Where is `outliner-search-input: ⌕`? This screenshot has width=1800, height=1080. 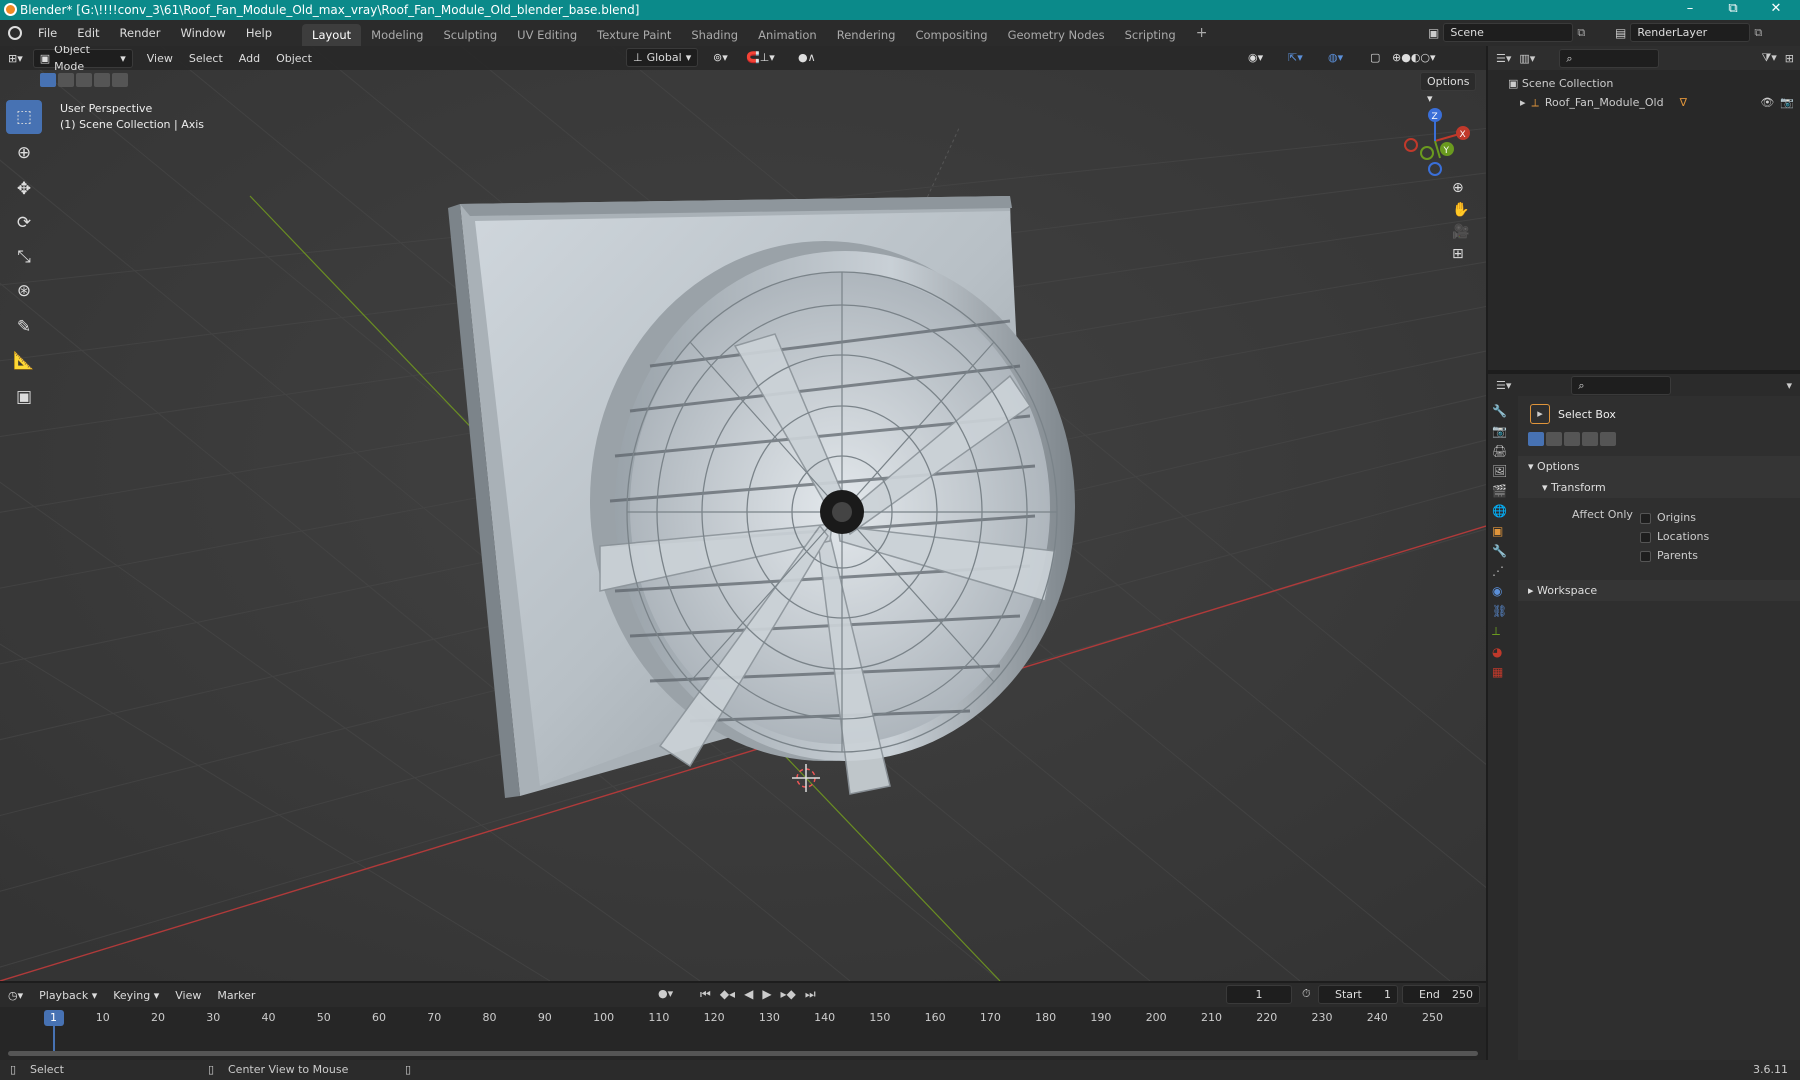
outliner-search-input: ⌕ is located at coordinates (1609, 58).